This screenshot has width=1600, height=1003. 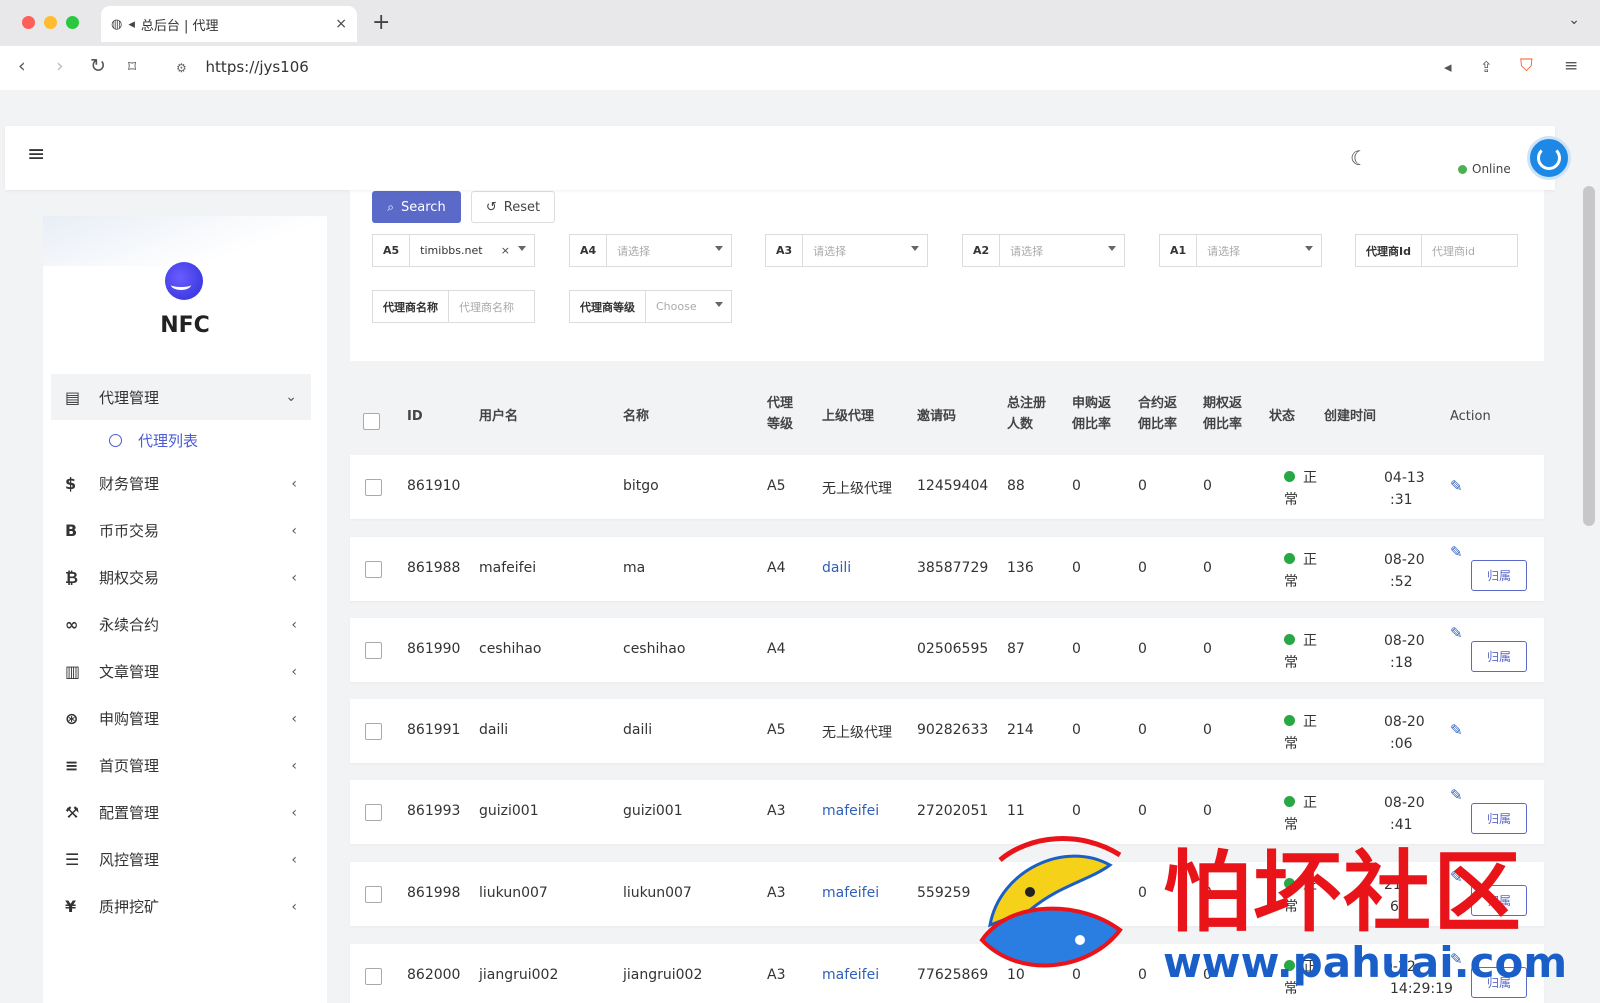 What do you see at coordinates (1091, 414) in the screenshot?
I see `col-subscription-rate: 申购返 佣比率` at bounding box center [1091, 414].